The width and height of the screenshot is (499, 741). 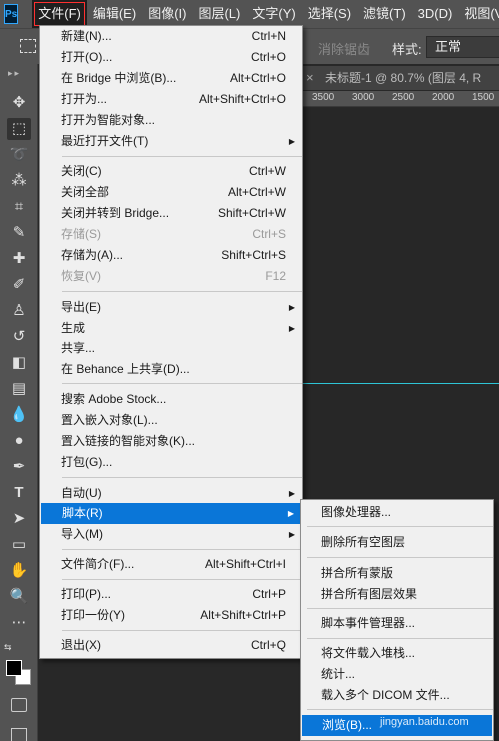 What do you see at coordinates (397, 594) in the screenshot?
I see `submenu-item-flatten-effects: 拼合所有图层效果` at bounding box center [397, 594].